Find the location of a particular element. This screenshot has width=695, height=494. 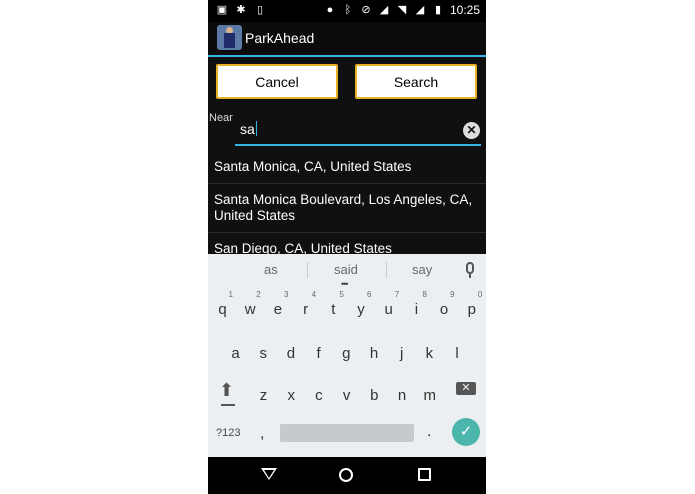

near-label: Near is located at coordinates (221, 118).